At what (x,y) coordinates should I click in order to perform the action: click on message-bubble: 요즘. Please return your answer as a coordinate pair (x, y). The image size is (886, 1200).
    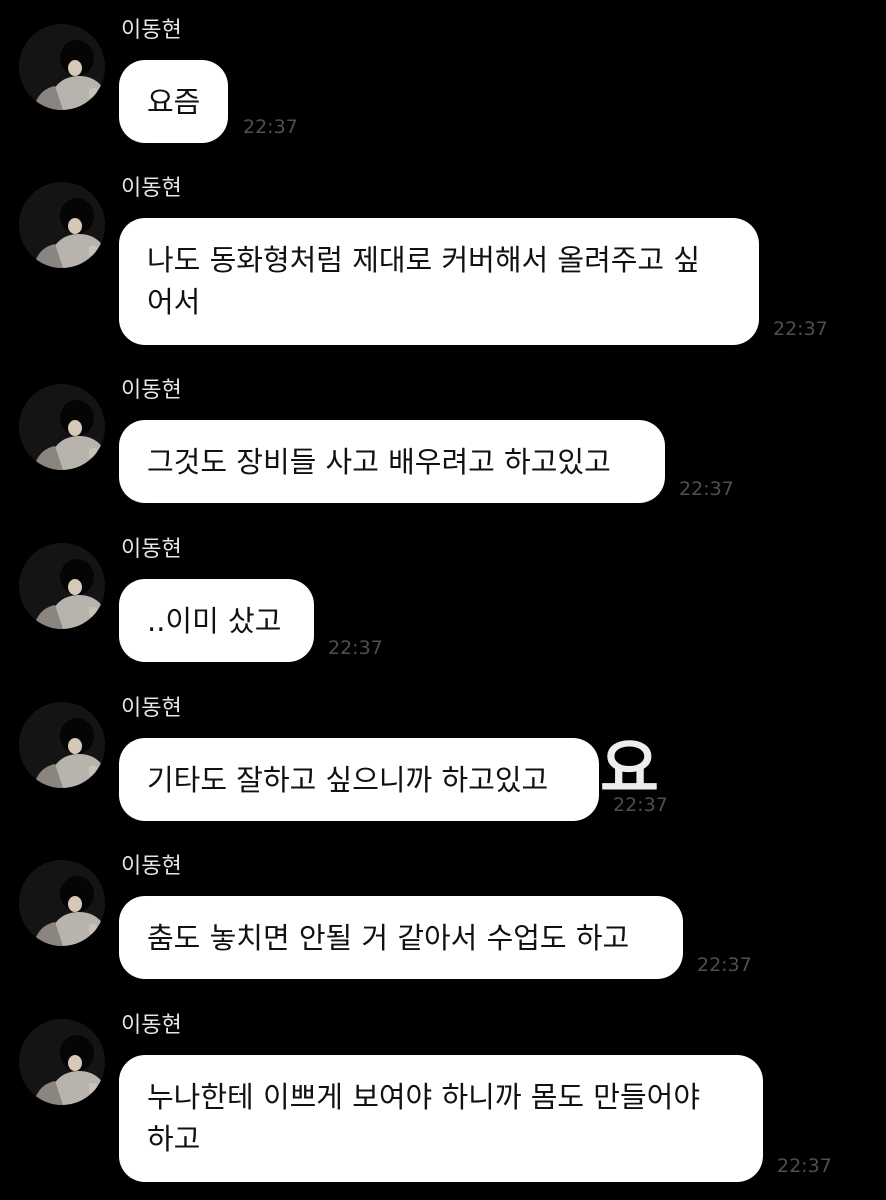
    Looking at the image, I should click on (174, 101).